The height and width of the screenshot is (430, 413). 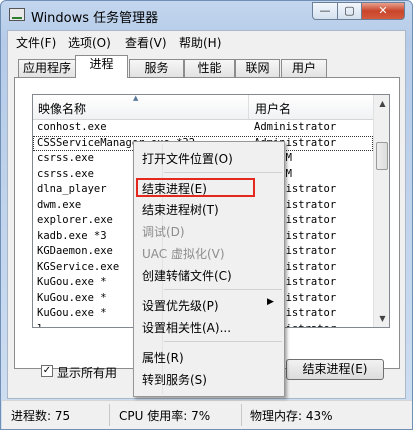 What do you see at coordinates (203, 128) in the screenshot?
I see `table-row: conhost.exe Administrator` at bounding box center [203, 128].